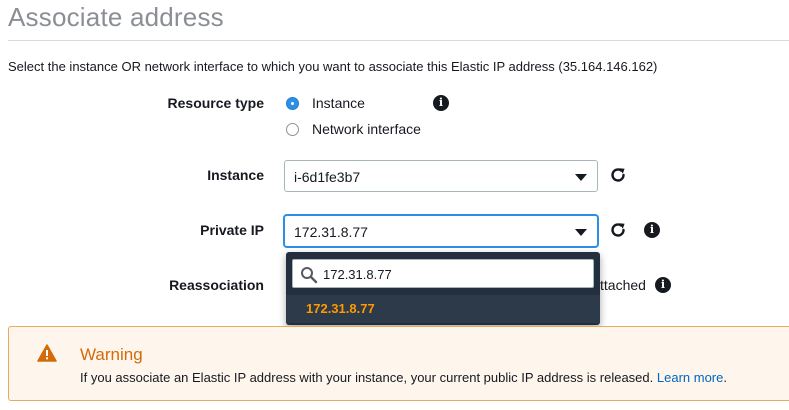 Image resolution: width=789 pixels, height=410 pixels. I want to click on learn-more-link: Learn more, so click(690, 377).